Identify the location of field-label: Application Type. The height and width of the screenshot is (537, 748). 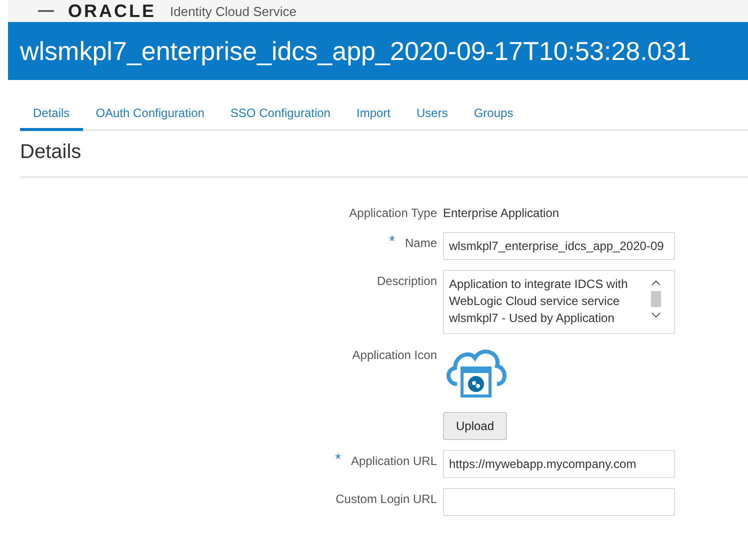
(393, 213).